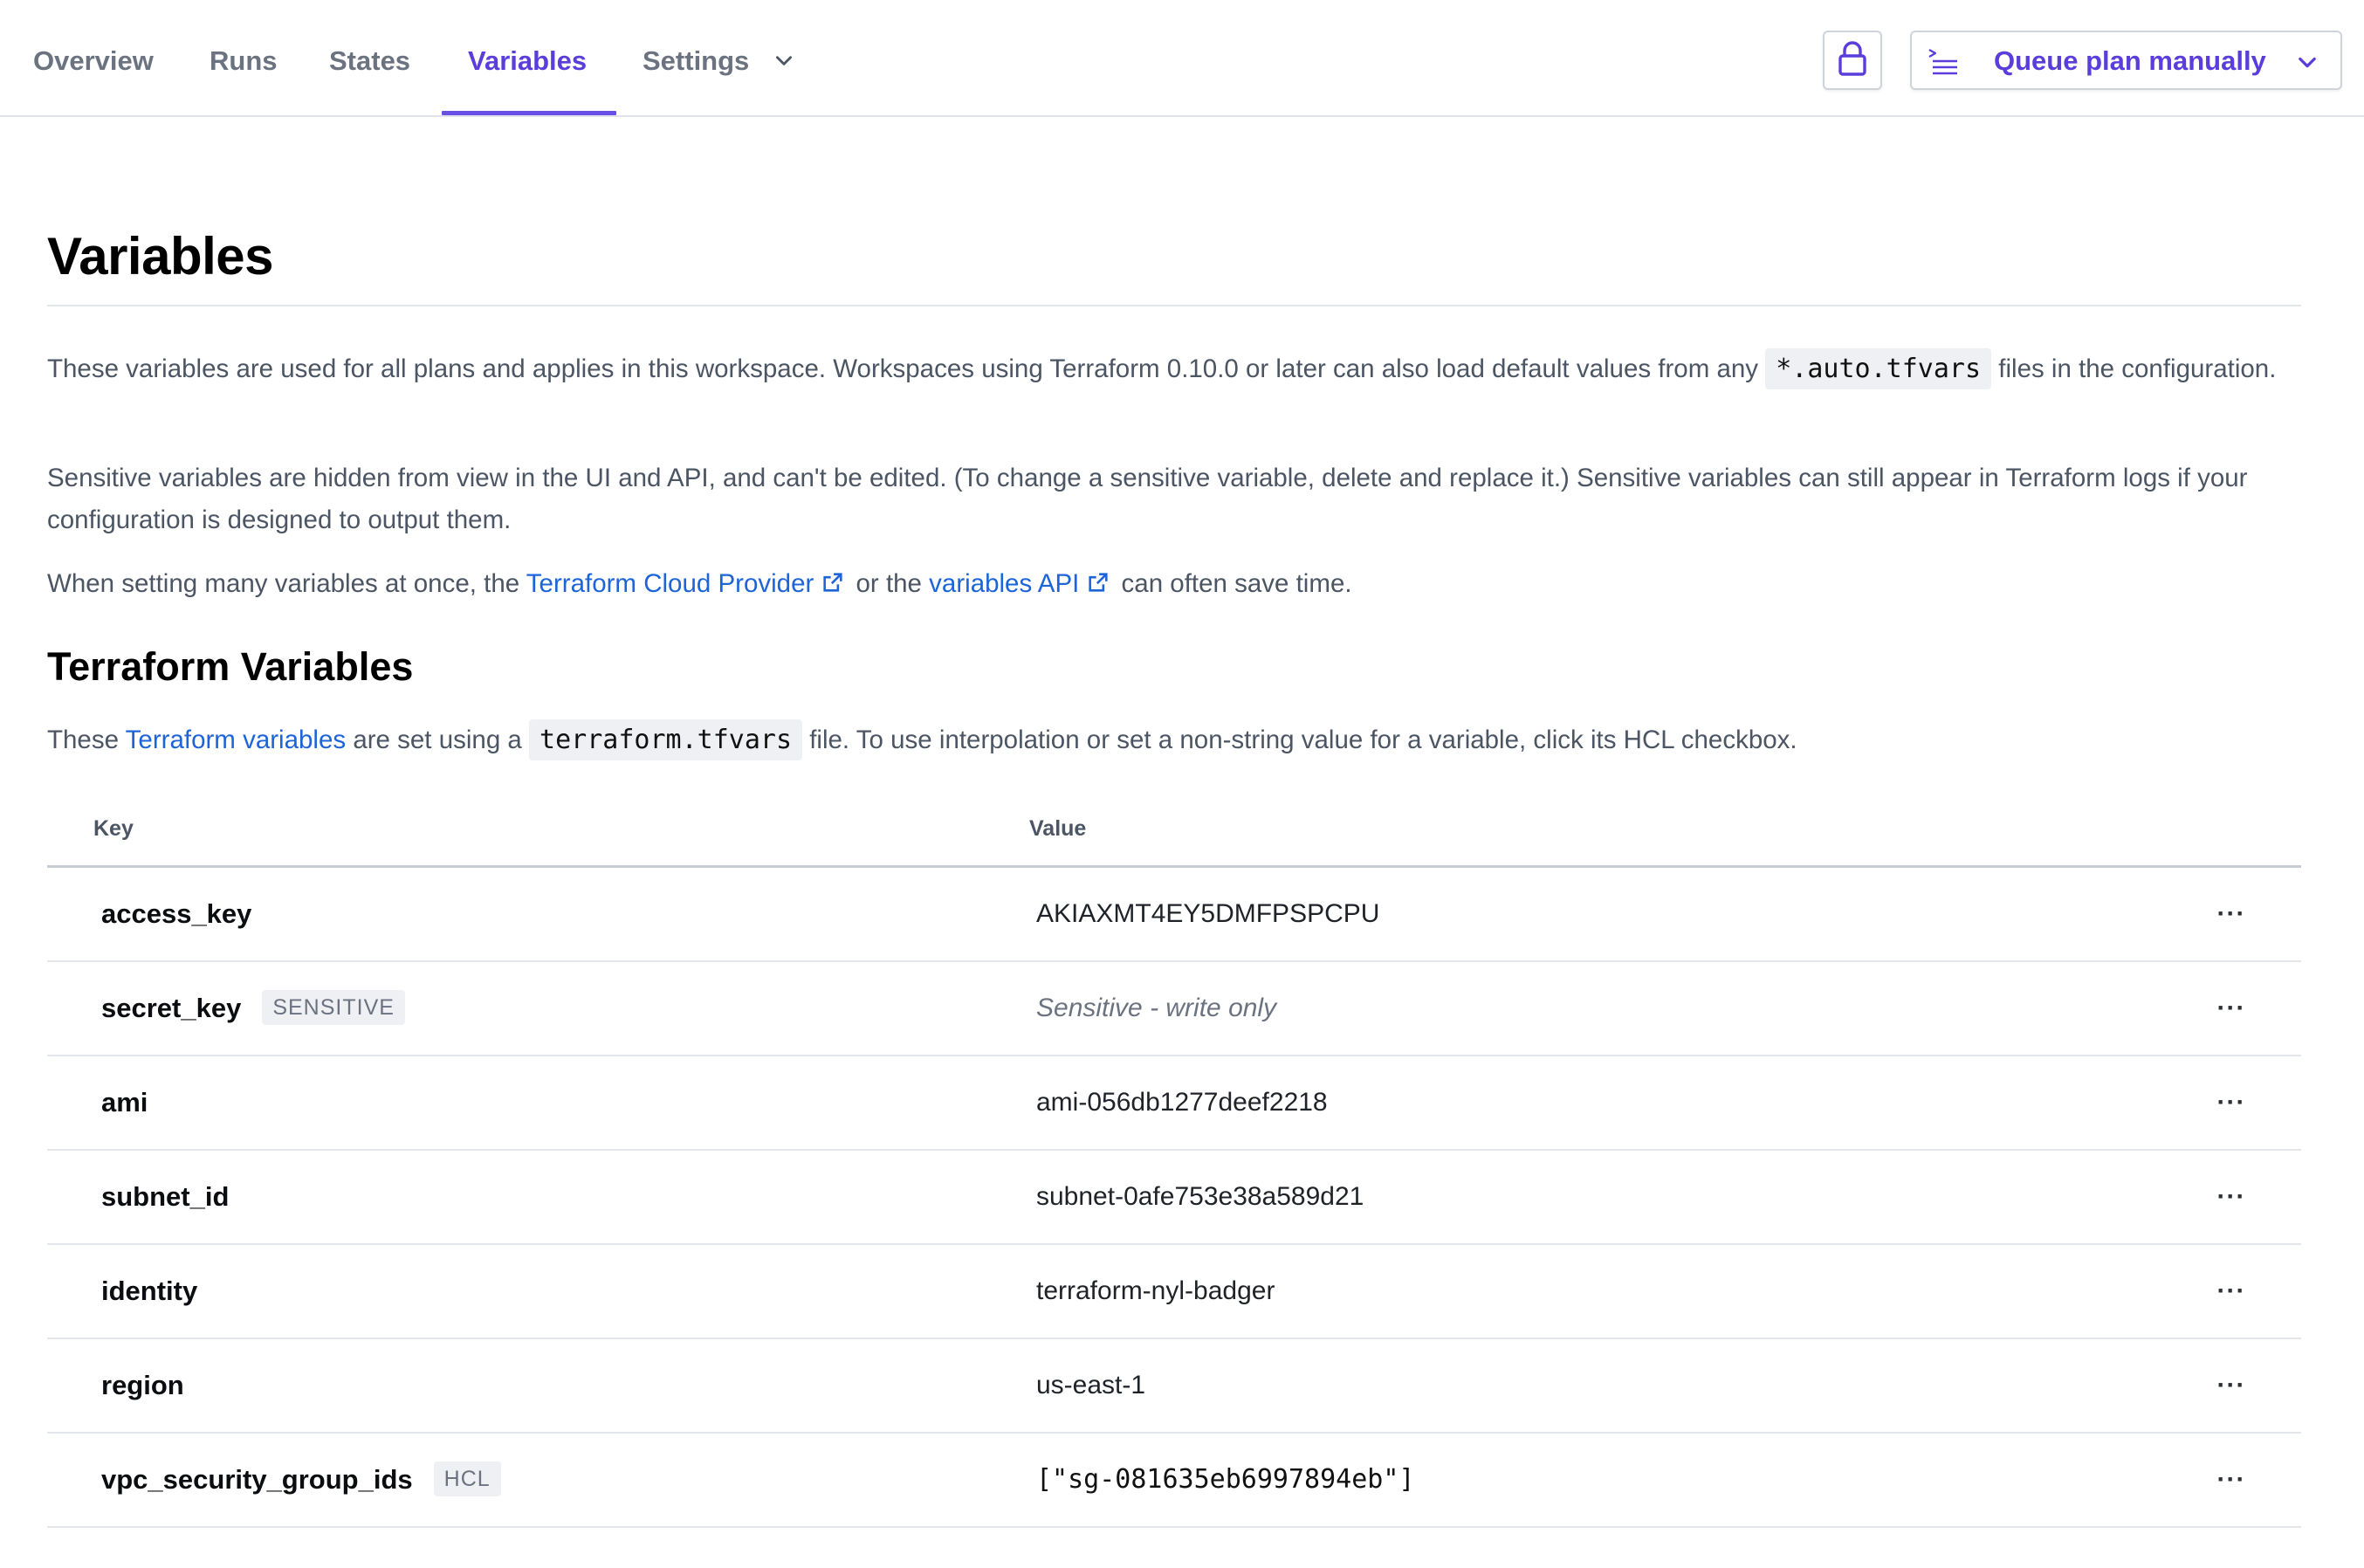 The width and height of the screenshot is (2364, 1568). Describe the element at coordinates (1004, 583) in the screenshot. I see `variables-api-label: variables API` at that location.